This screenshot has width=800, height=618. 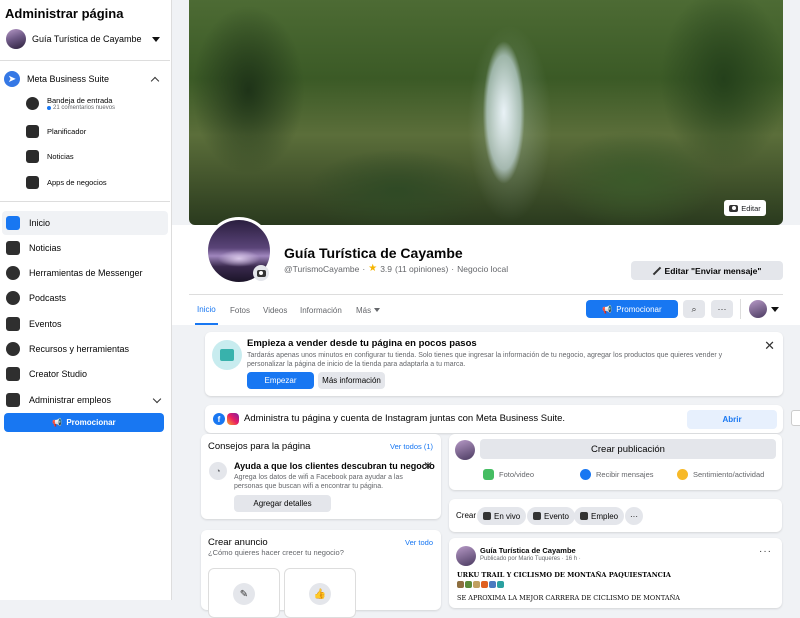 What do you see at coordinates (720, 474) in the screenshot?
I see `feeling-activity-action: Sentimiento/actividad` at bounding box center [720, 474].